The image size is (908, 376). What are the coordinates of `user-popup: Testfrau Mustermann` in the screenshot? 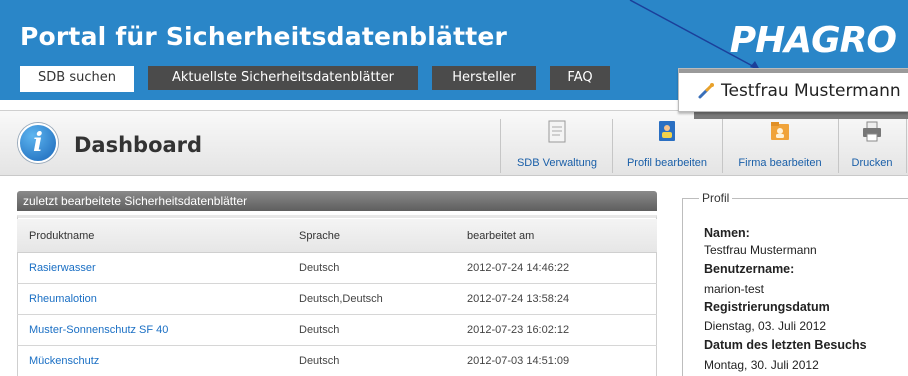 It's located at (793, 90).